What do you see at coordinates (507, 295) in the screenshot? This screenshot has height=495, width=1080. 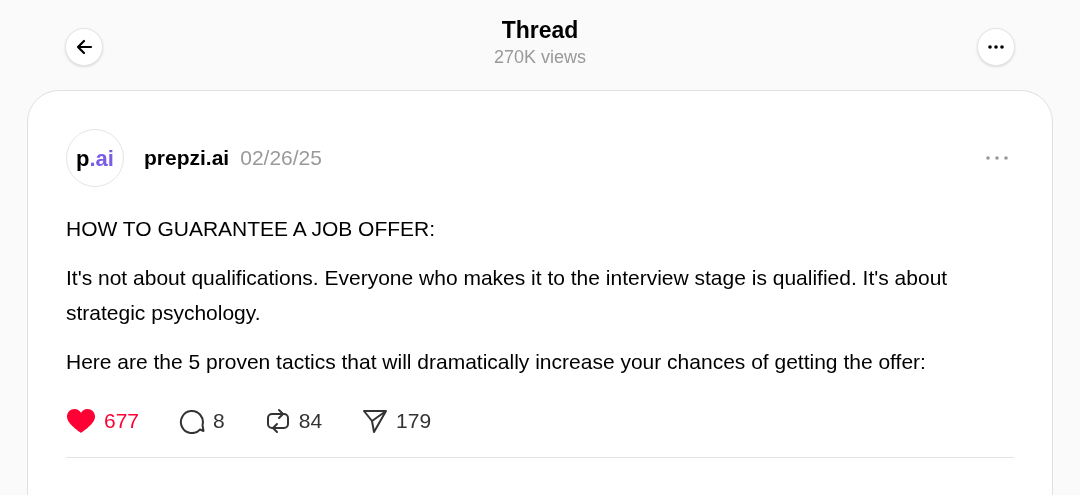 I see `post-paragraph: It's not about qualifications. Everyone who makes it to the interview stage is qualified. It's about strategic psychology.` at bounding box center [507, 295].